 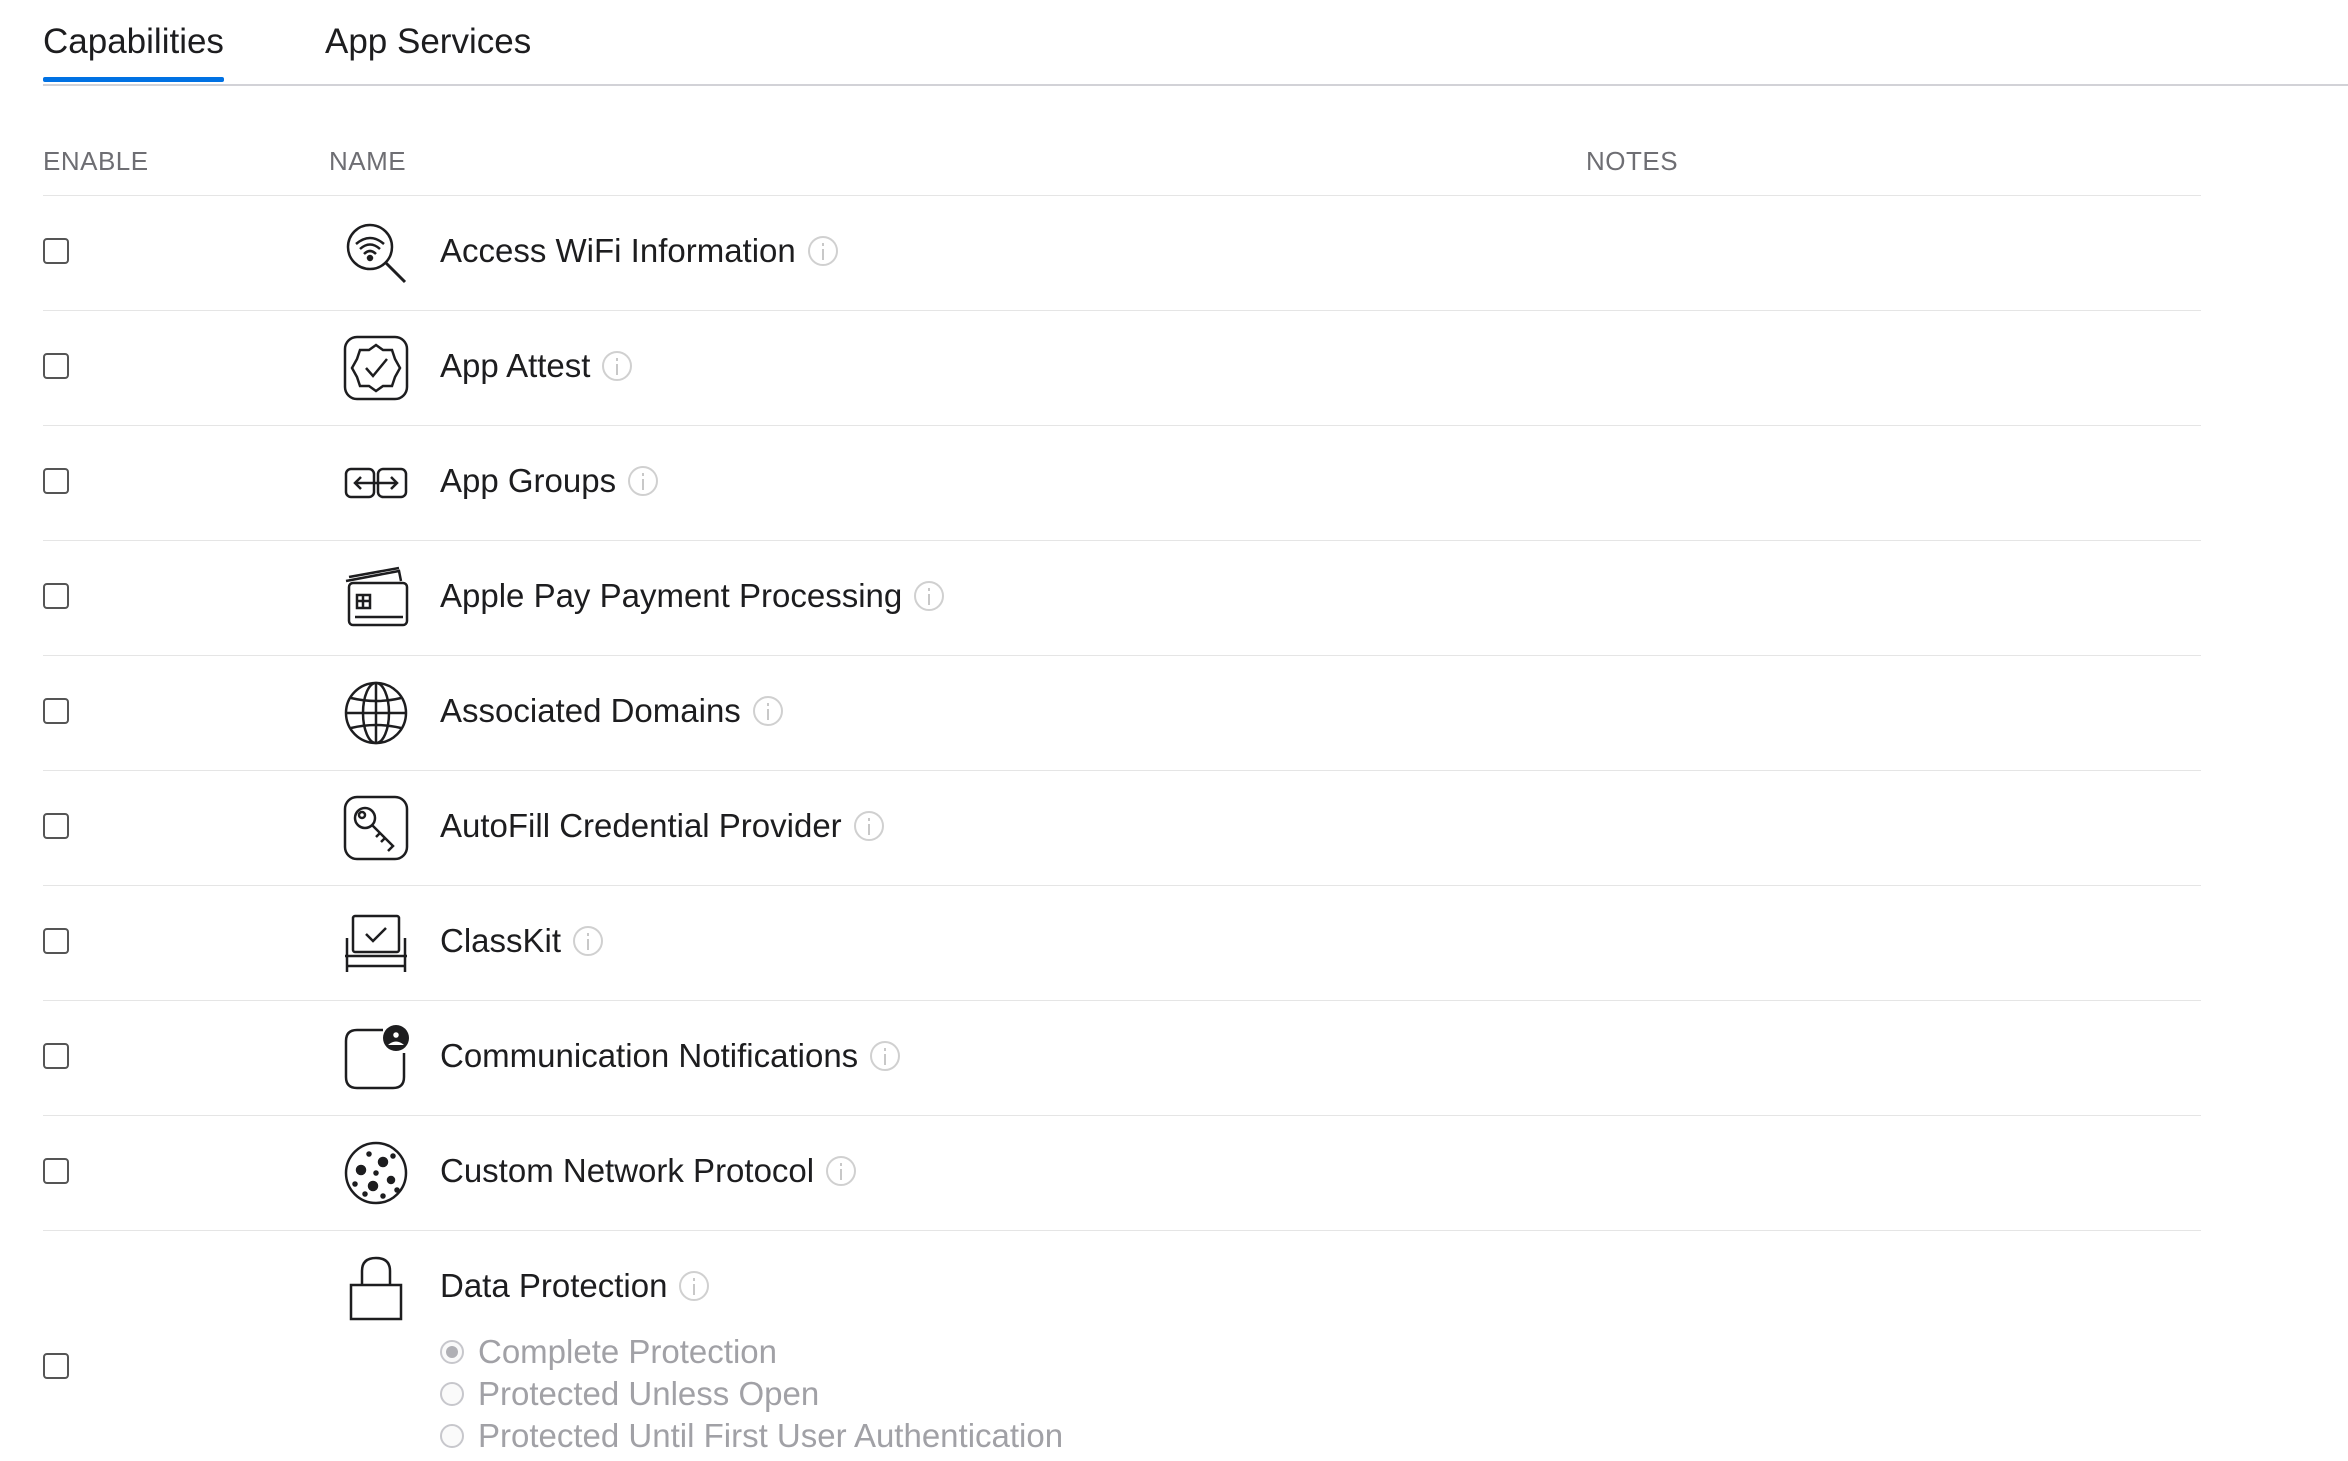 I want to click on capability-name: ClassKit, so click(x=522, y=941).